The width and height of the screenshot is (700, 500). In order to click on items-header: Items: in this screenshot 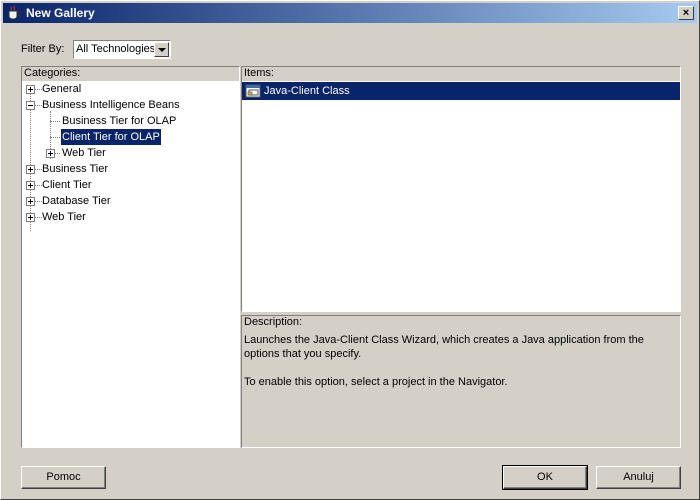, I will do `click(461, 74)`.